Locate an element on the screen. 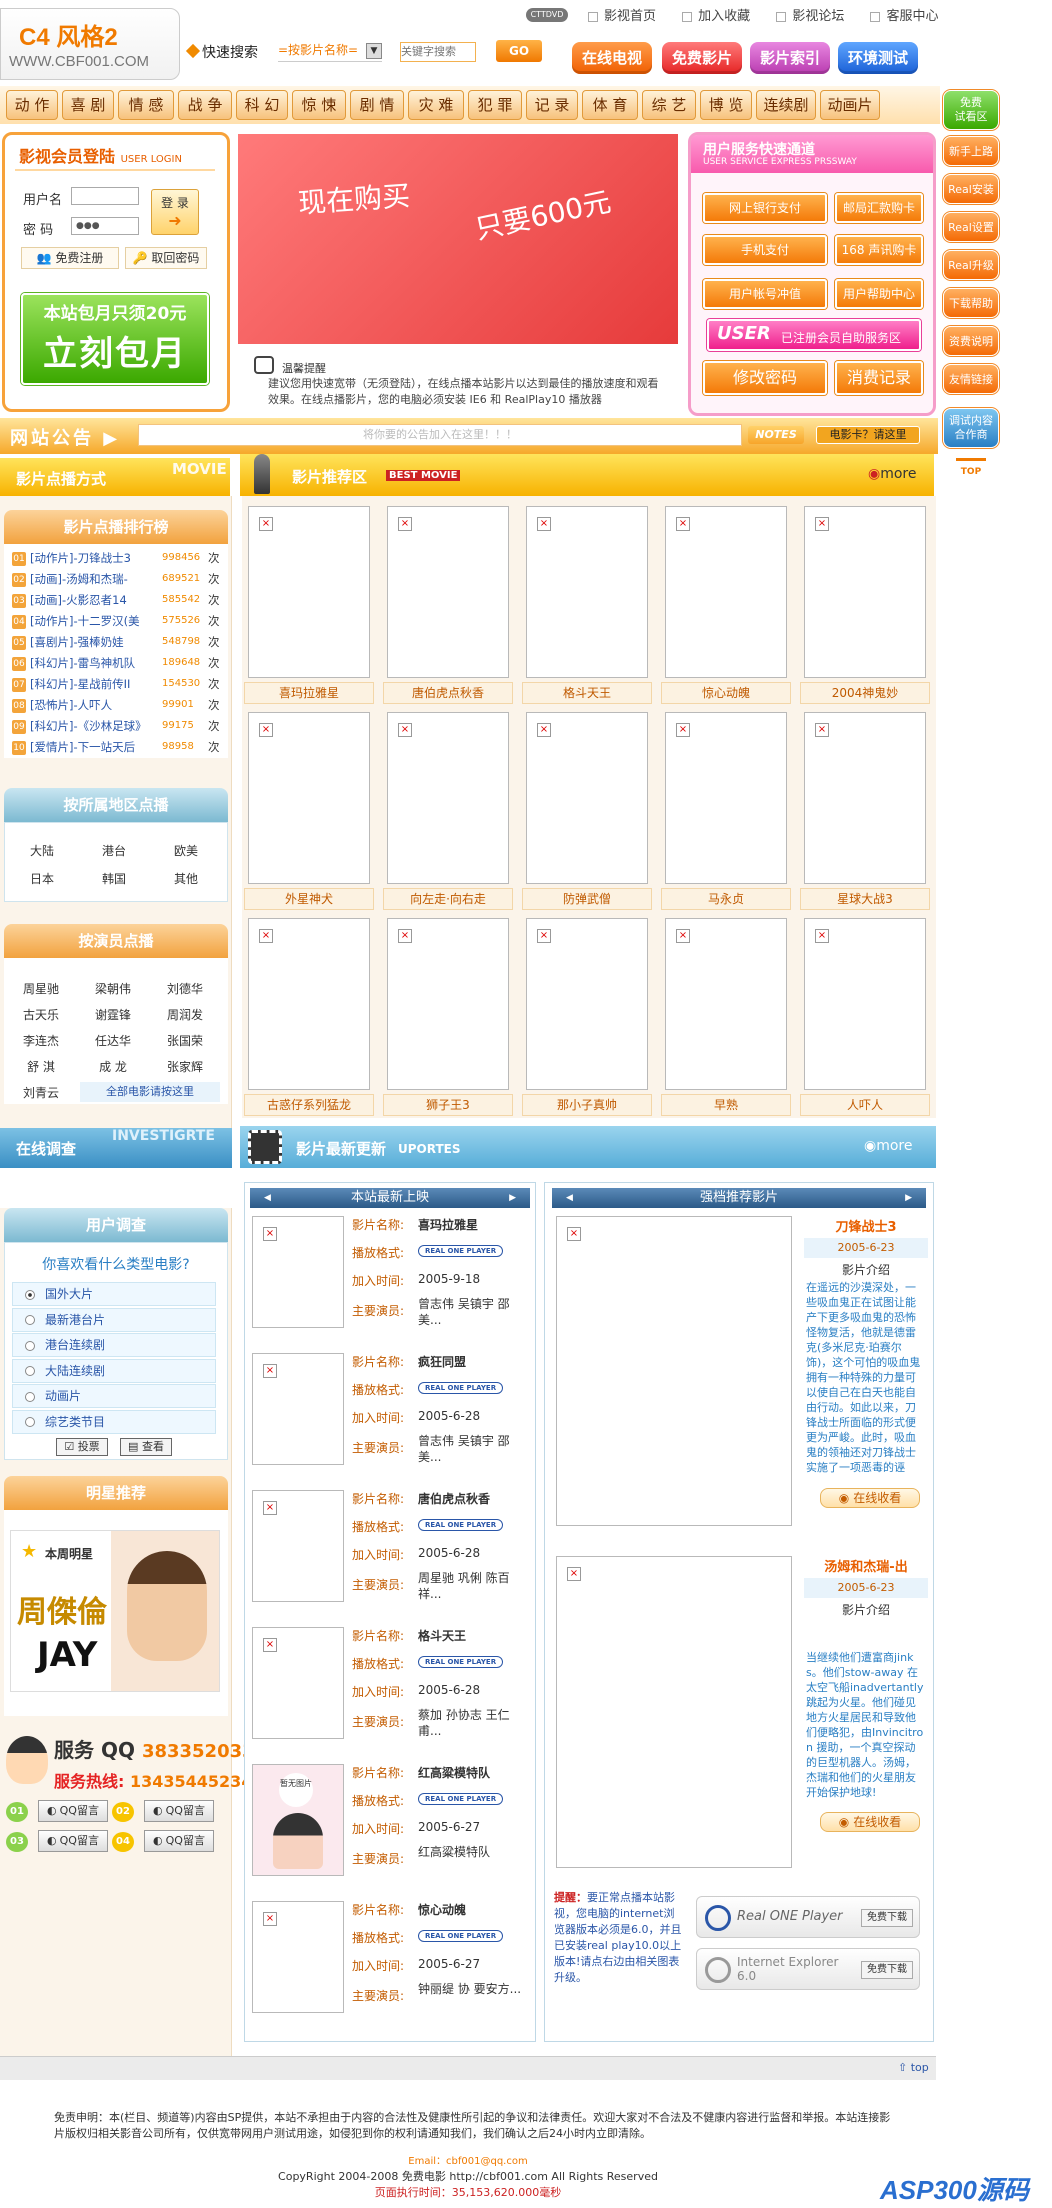 Image resolution: width=1052 pixels, height=2208 pixels. actor-5: 周润发 is located at coordinates (185, 1014).